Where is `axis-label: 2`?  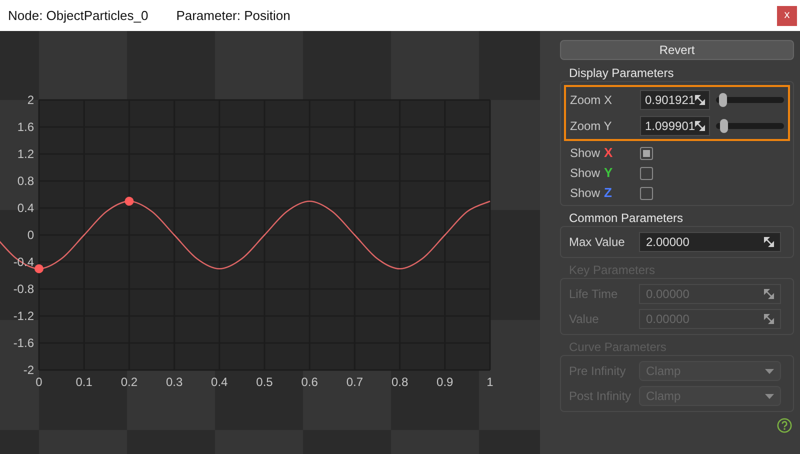 axis-label: 2 is located at coordinates (30, 100).